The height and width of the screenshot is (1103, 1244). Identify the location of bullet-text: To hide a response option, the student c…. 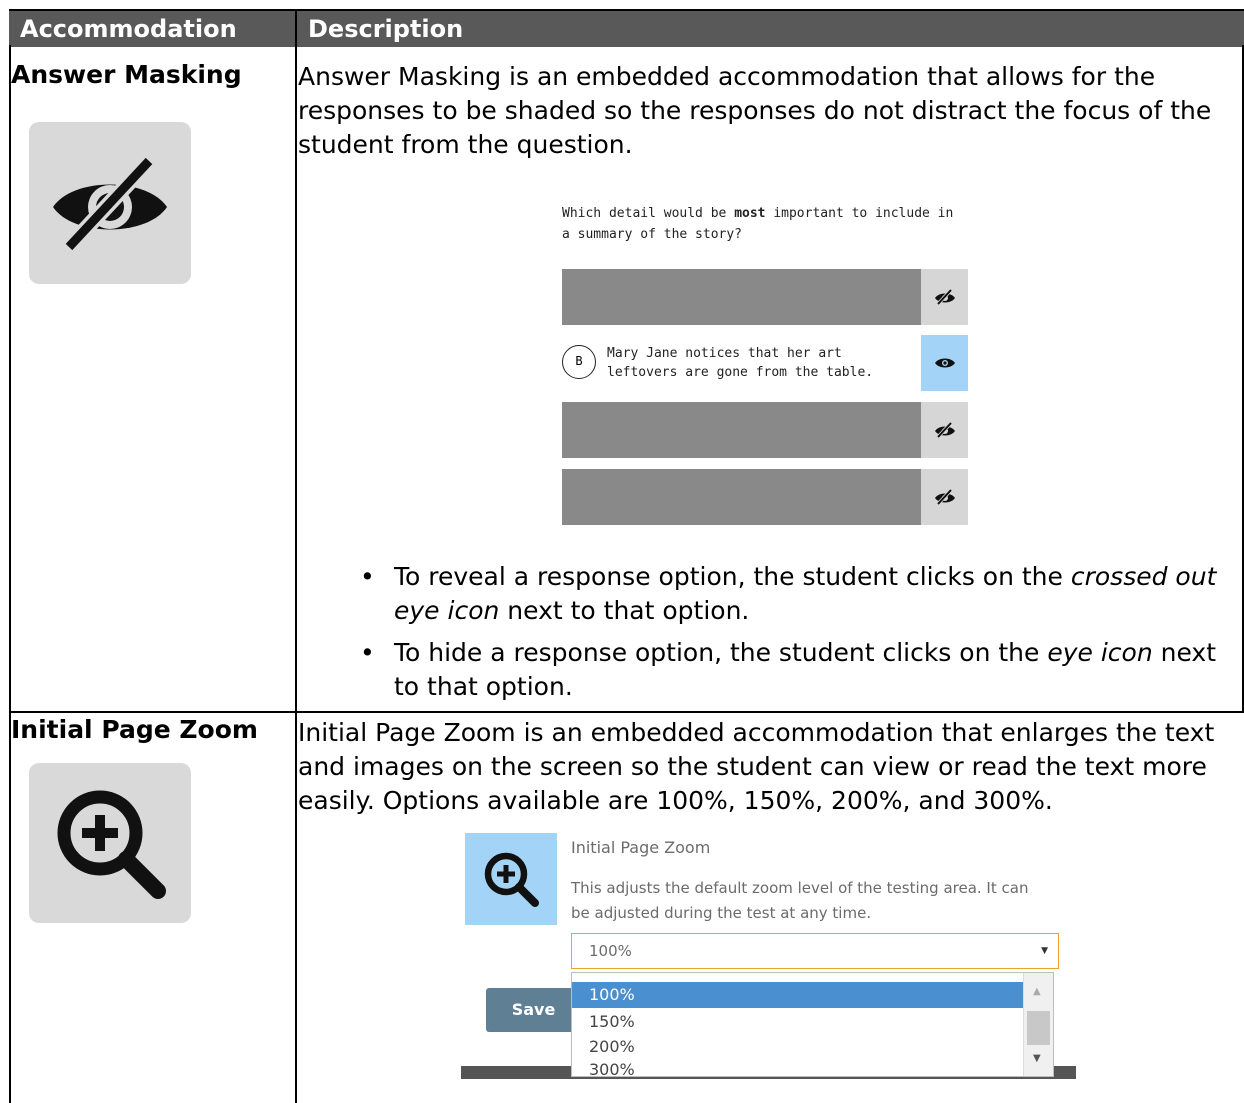
(721, 652).